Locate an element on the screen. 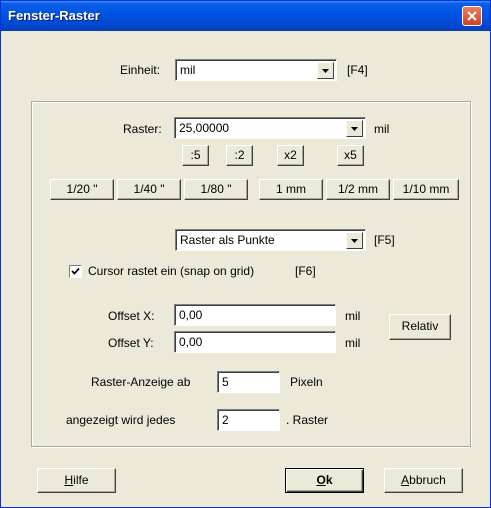  preset-tenth-mm-button: 1/10 mm is located at coordinates (426, 189).